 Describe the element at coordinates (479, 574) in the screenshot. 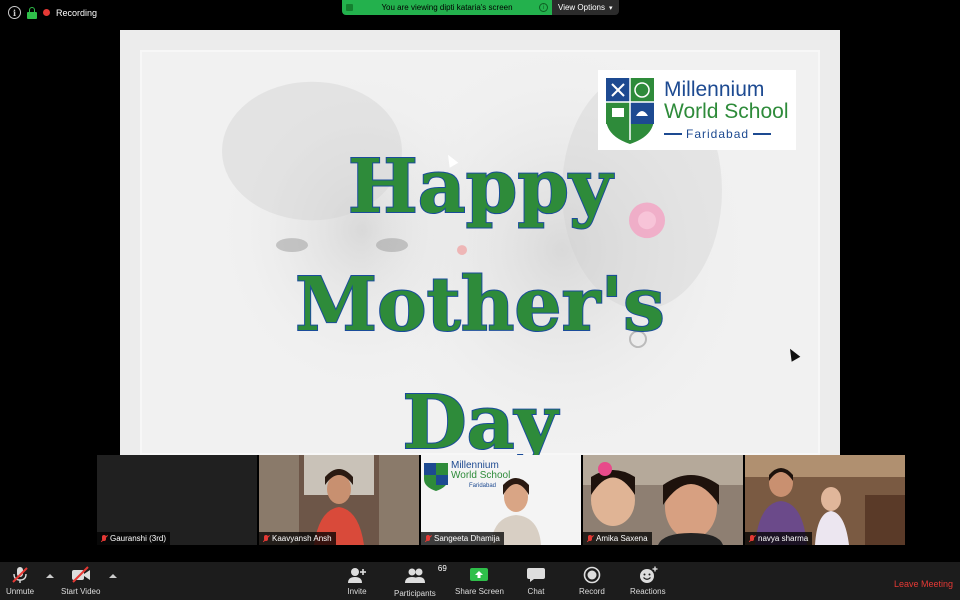

I see `share-screen-icon` at that location.